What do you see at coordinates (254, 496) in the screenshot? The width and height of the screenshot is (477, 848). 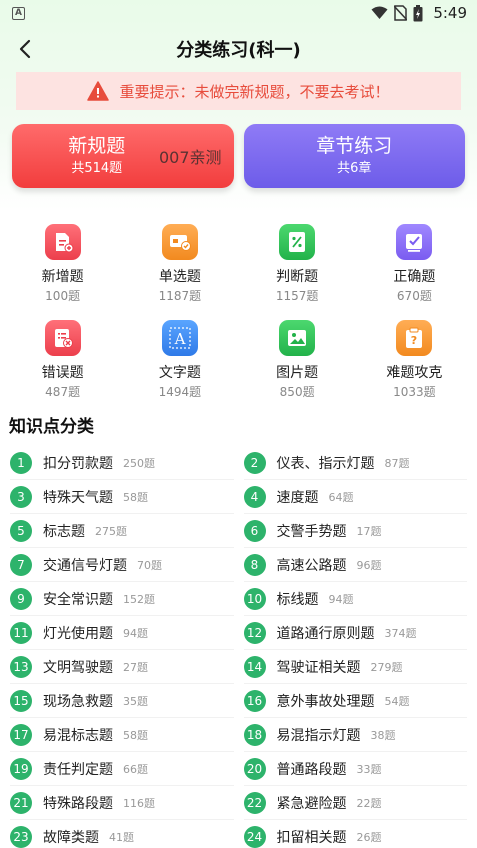 I see `kp-number-badge: 4` at bounding box center [254, 496].